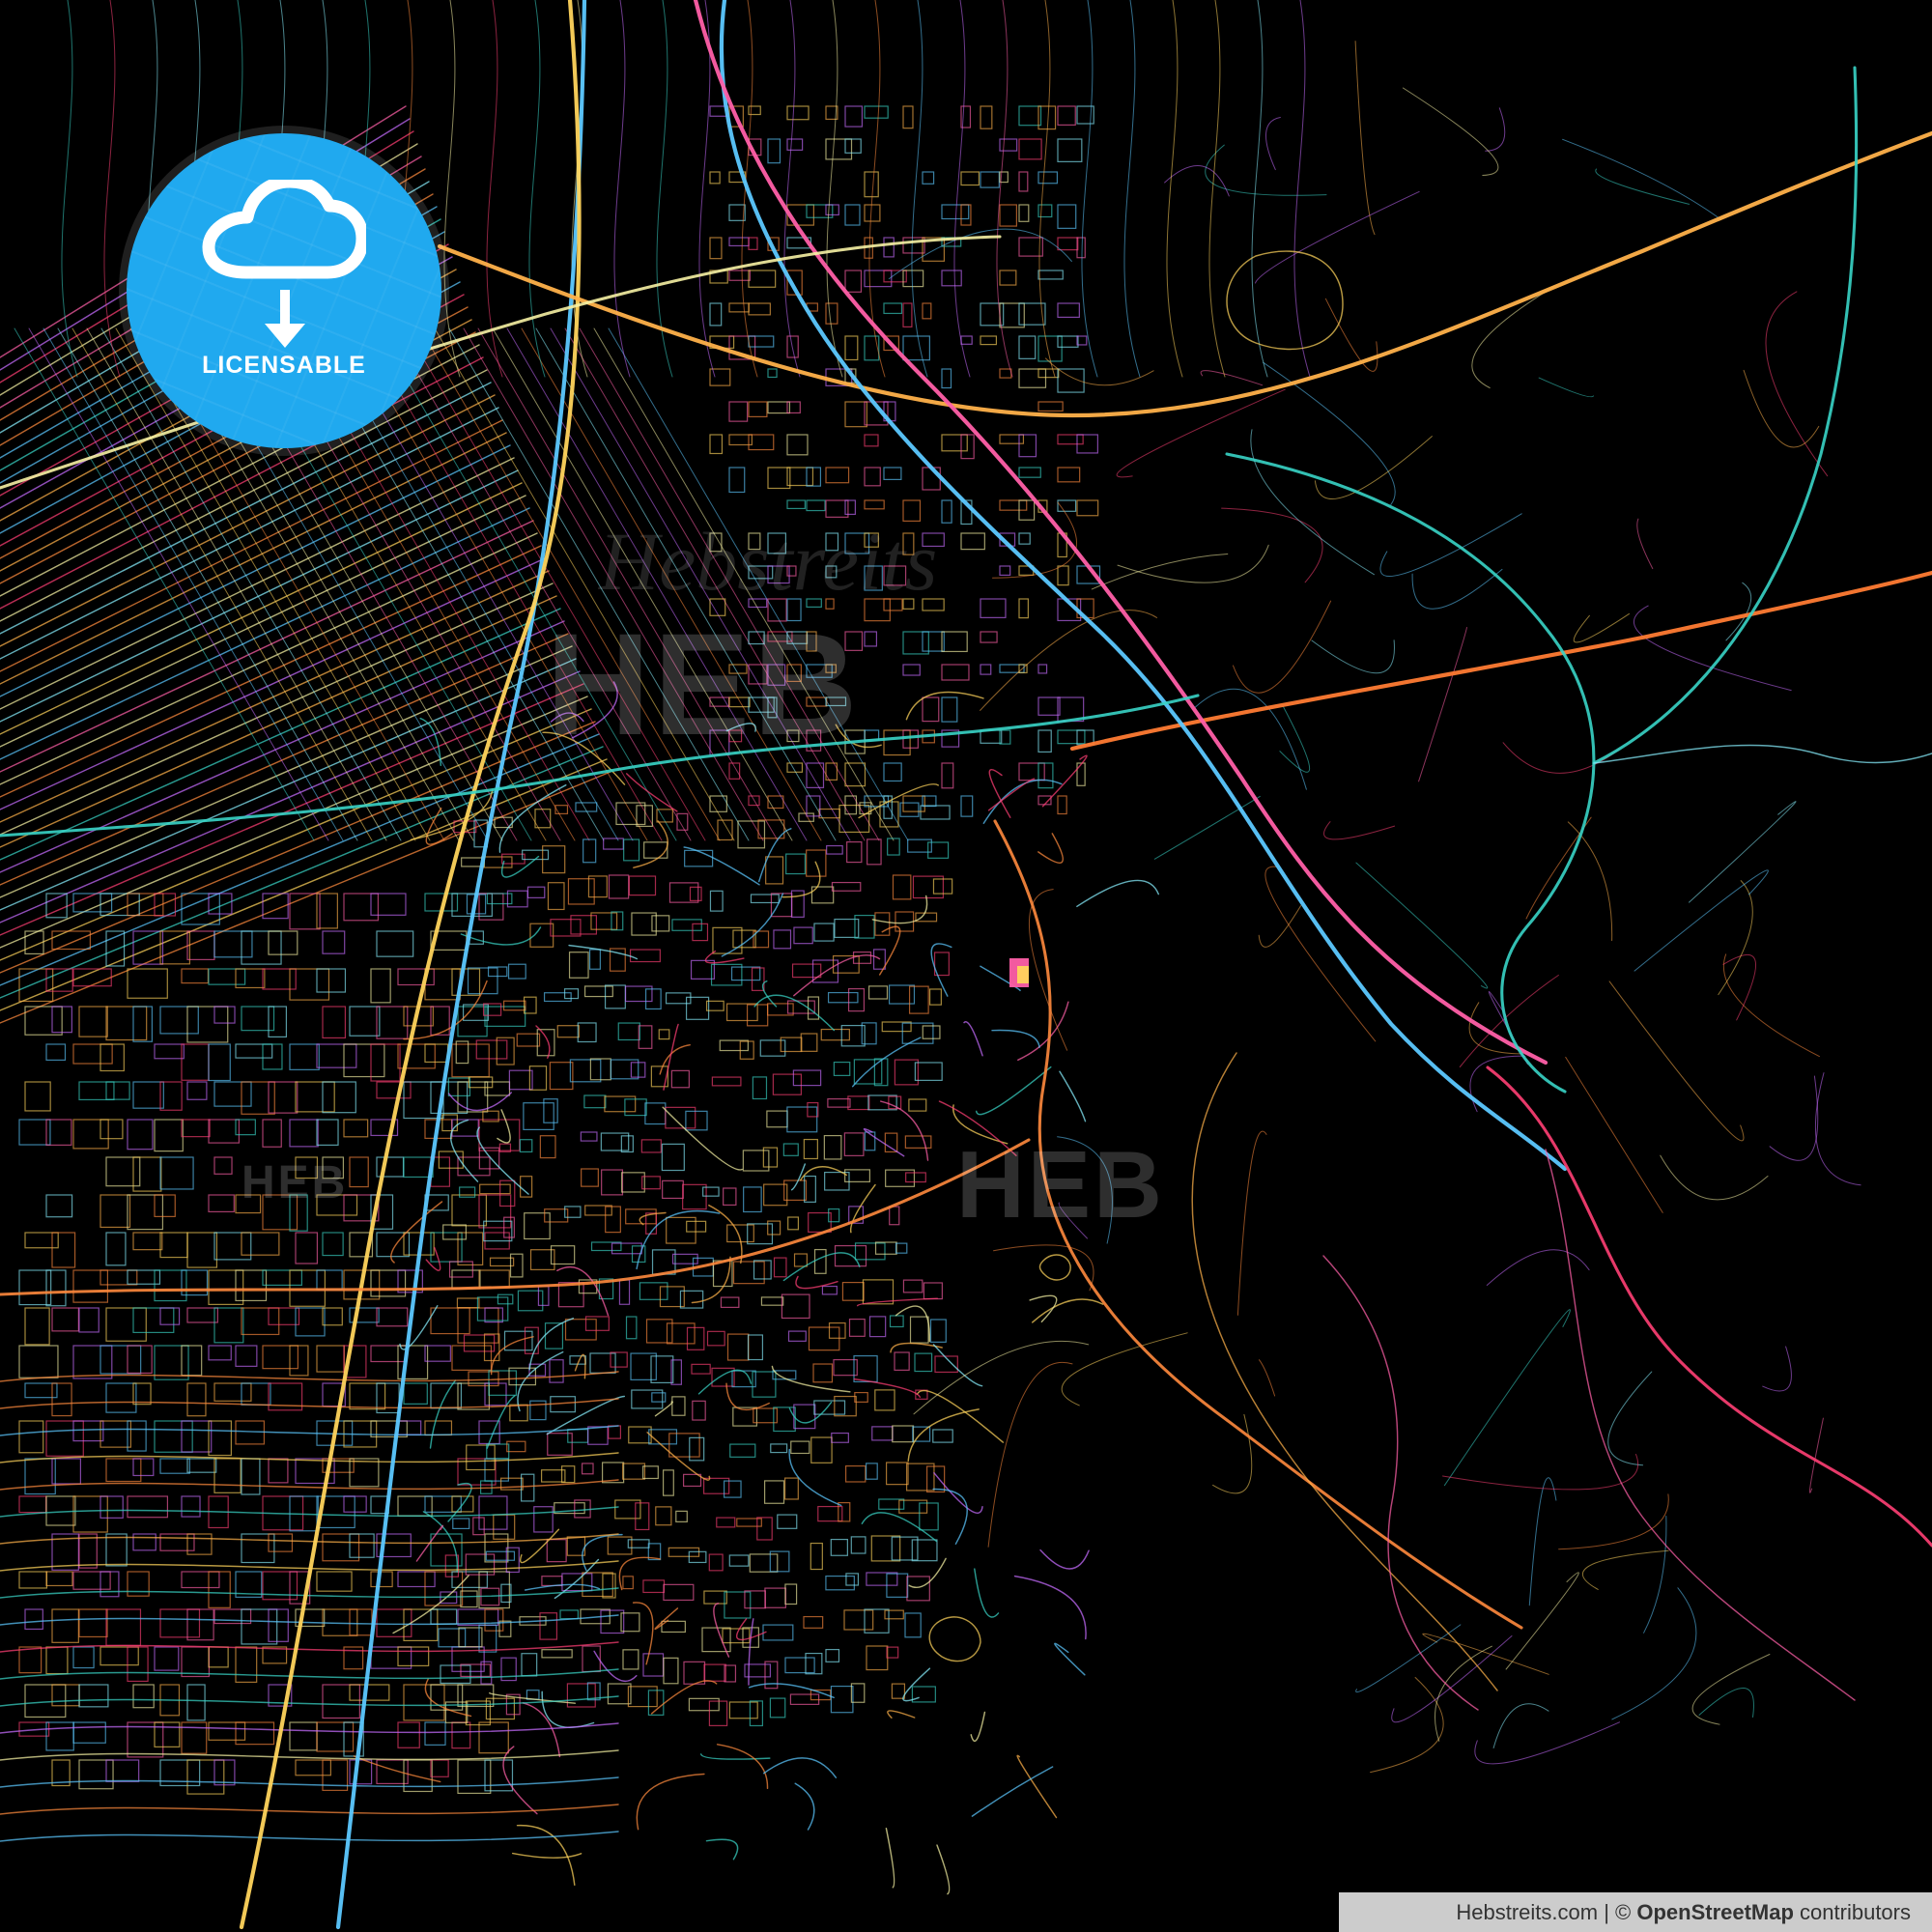 This screenshot has height=1932, width=1932. Describe the element at coordinates (1060, 1184) in the screenshot. I see `watermark-heb-lower: HEB` at that location.